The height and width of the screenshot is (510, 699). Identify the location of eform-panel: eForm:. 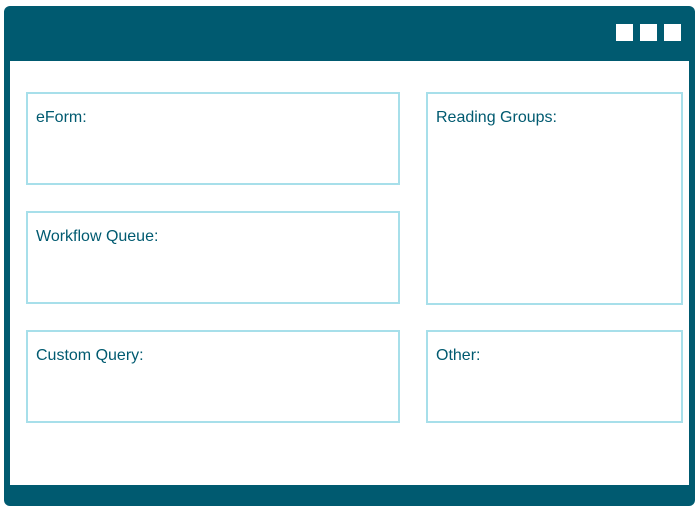
(213, 138).